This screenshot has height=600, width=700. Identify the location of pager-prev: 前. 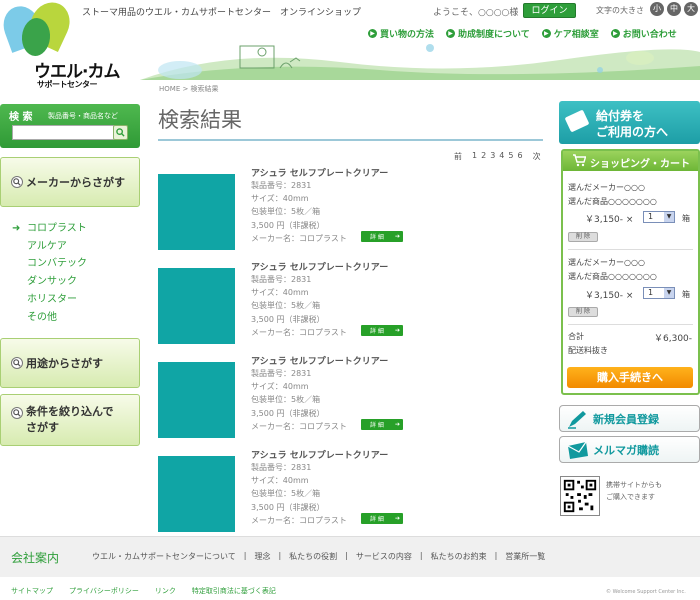
(458, 156).